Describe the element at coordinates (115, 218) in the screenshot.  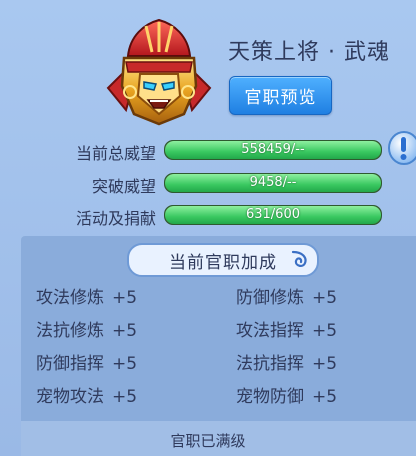
I see `stat-label: 活动及捐献` at that location.